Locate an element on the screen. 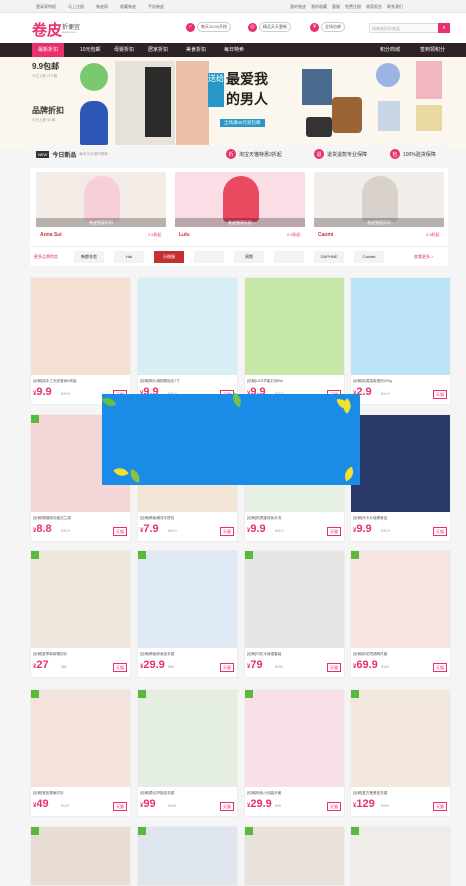  topbar-link: 我的收藏 is located at coordinates (319, 7).